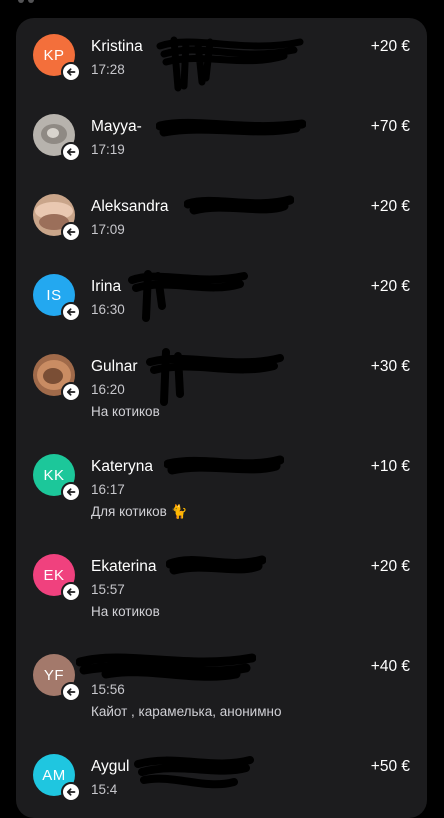  Describe the element at coordinates (57, 58) in the screenshot. I see `avatar: KP` at that location.